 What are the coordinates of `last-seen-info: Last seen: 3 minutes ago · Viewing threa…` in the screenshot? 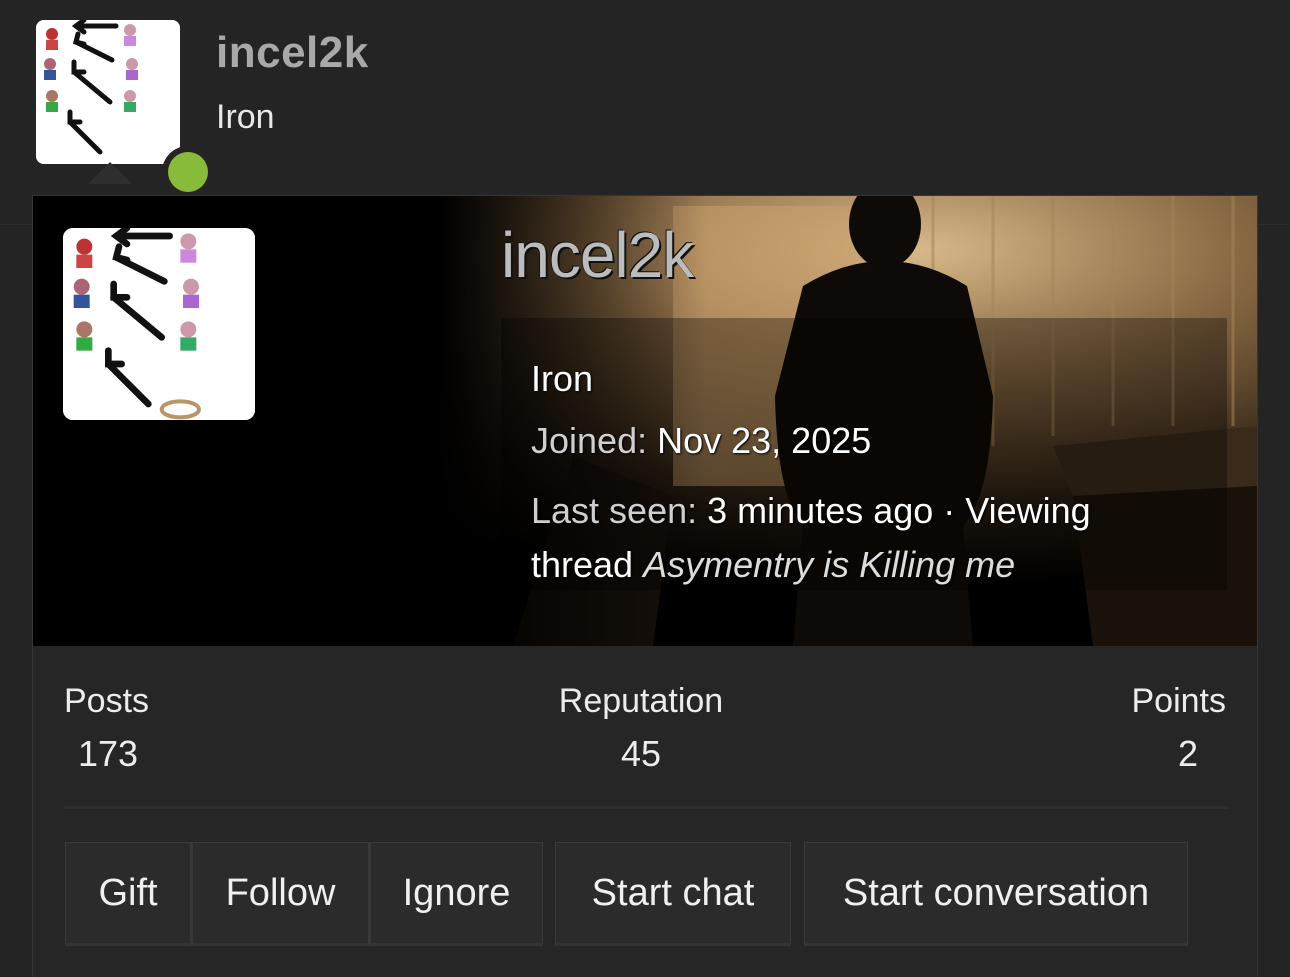 It's located at (851, 538).